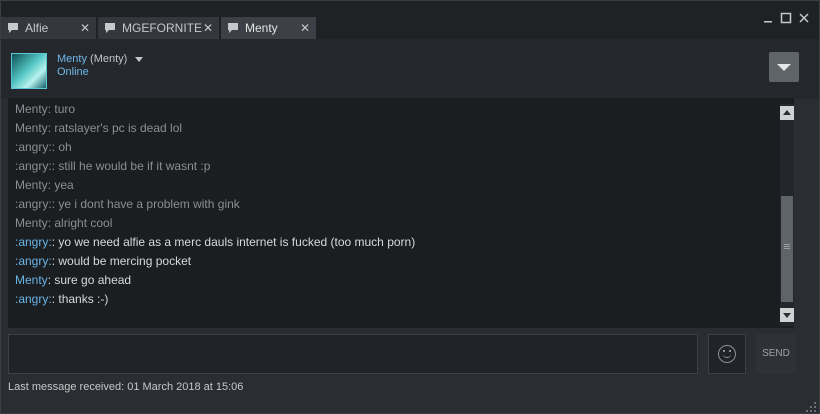 The height and width of the screenshot is (414, 820). What do you see at coordinates (768, 18) in the screenshot?
I see `minimize-icon` at bounding box center [768, 18].